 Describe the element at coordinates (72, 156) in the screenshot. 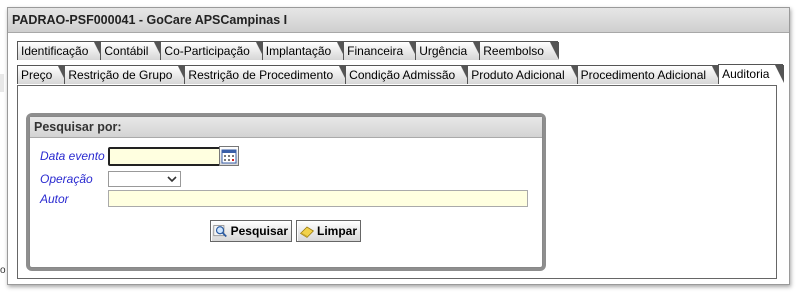

I see `data-evento-label: Data evento` at that location.